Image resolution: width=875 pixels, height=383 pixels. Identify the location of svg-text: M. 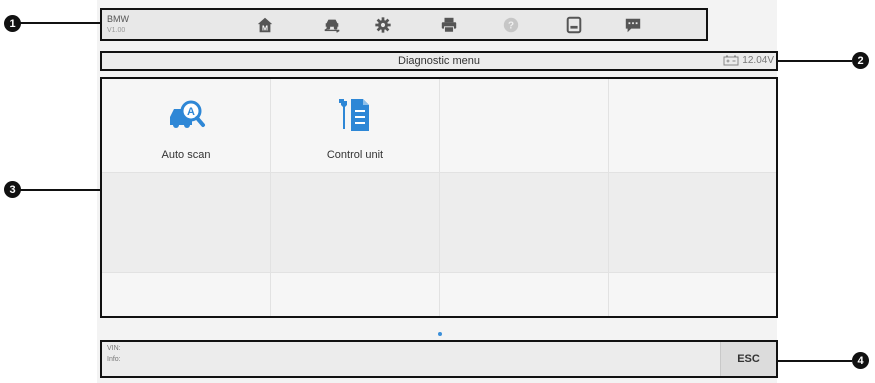
(265, 27).